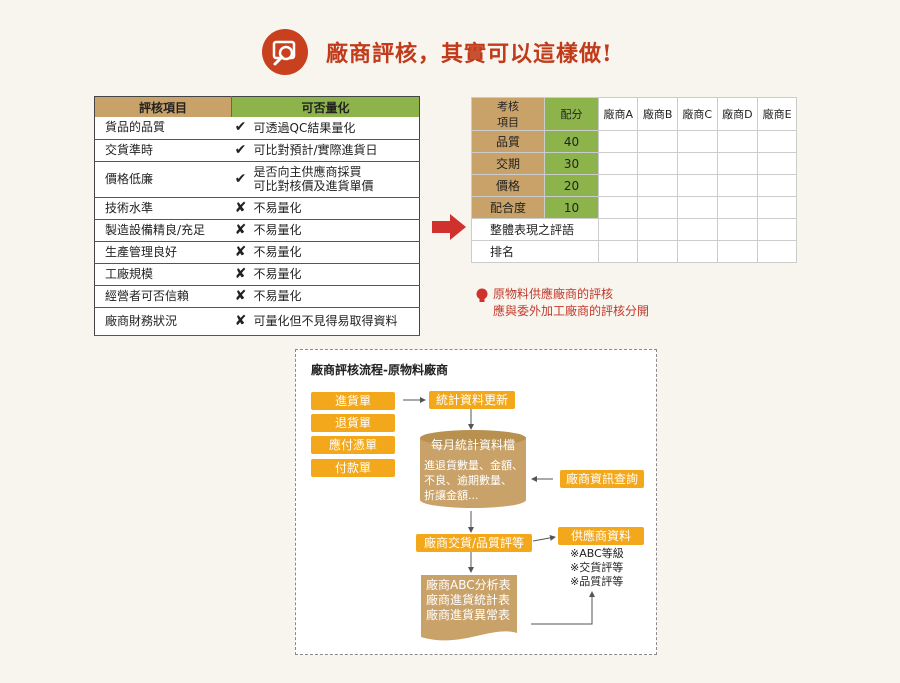  I want to click on report-item: 廠商進貨統計表, so click(468, 600).